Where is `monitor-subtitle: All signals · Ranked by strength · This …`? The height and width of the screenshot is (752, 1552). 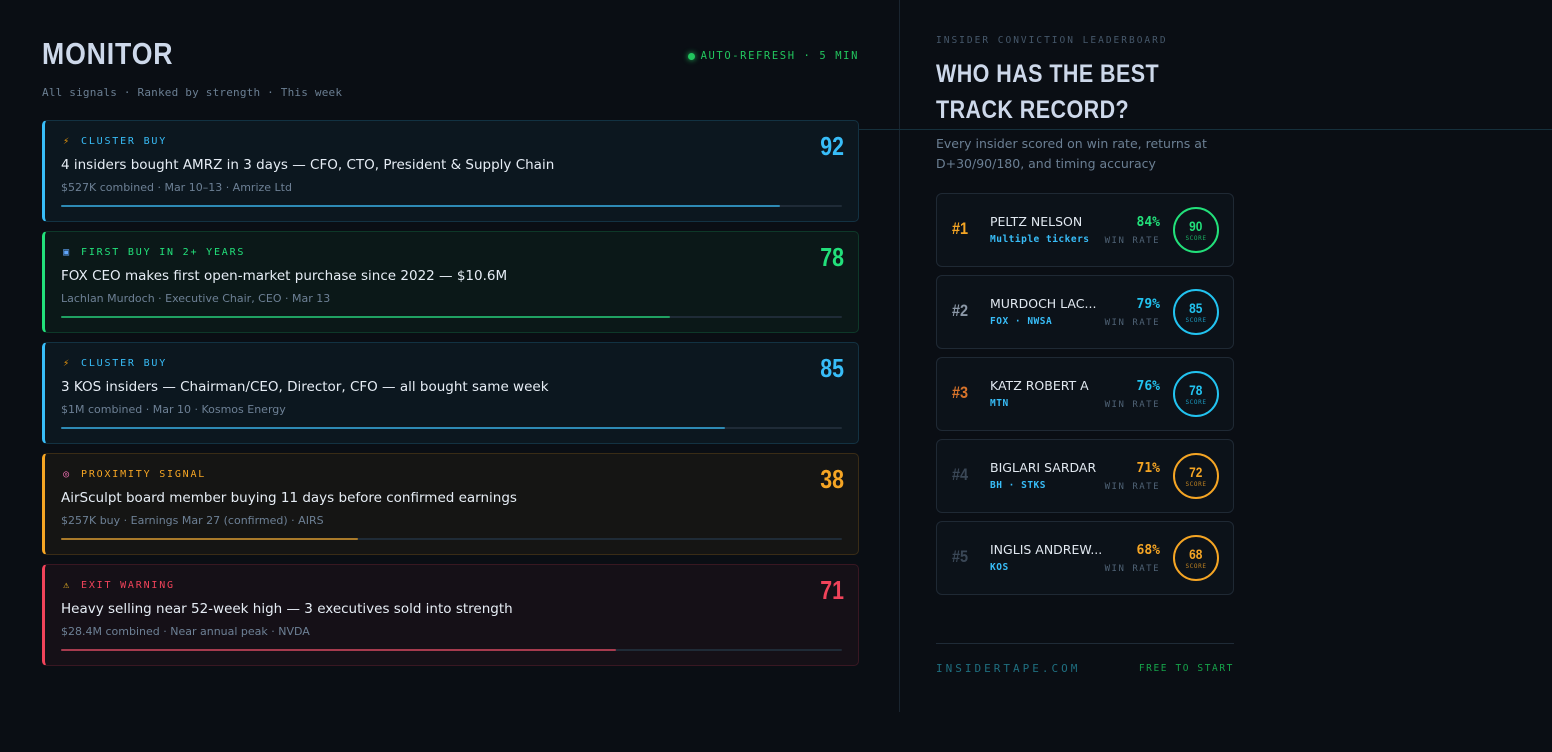
monitor-subtitle: All signals · Ranked by strength · This … is located at coordinates (192, 92).